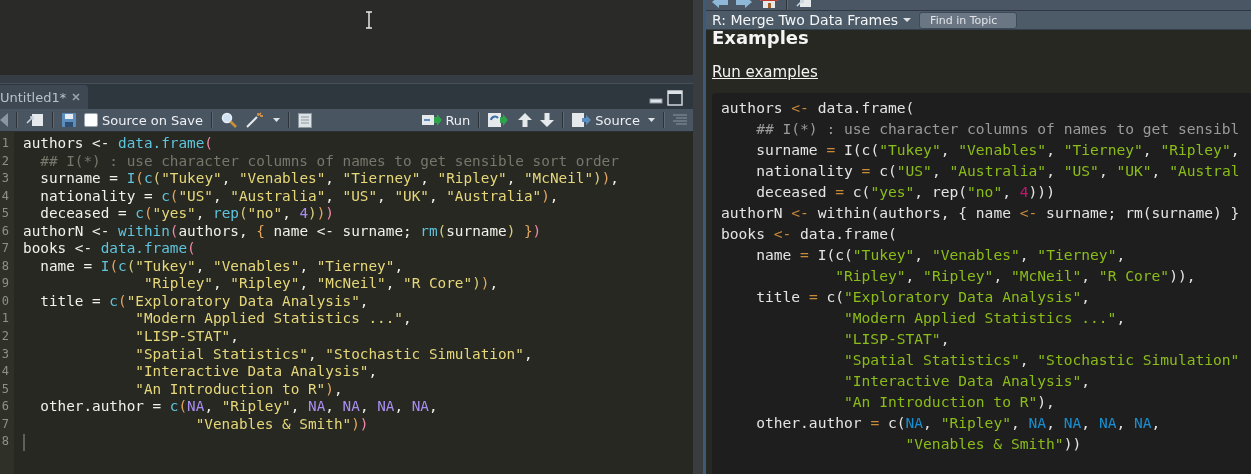 The height and width of the screenshot is (474, 1251). I want to click on editor-tab: Untitled1*, so click(44, 97).